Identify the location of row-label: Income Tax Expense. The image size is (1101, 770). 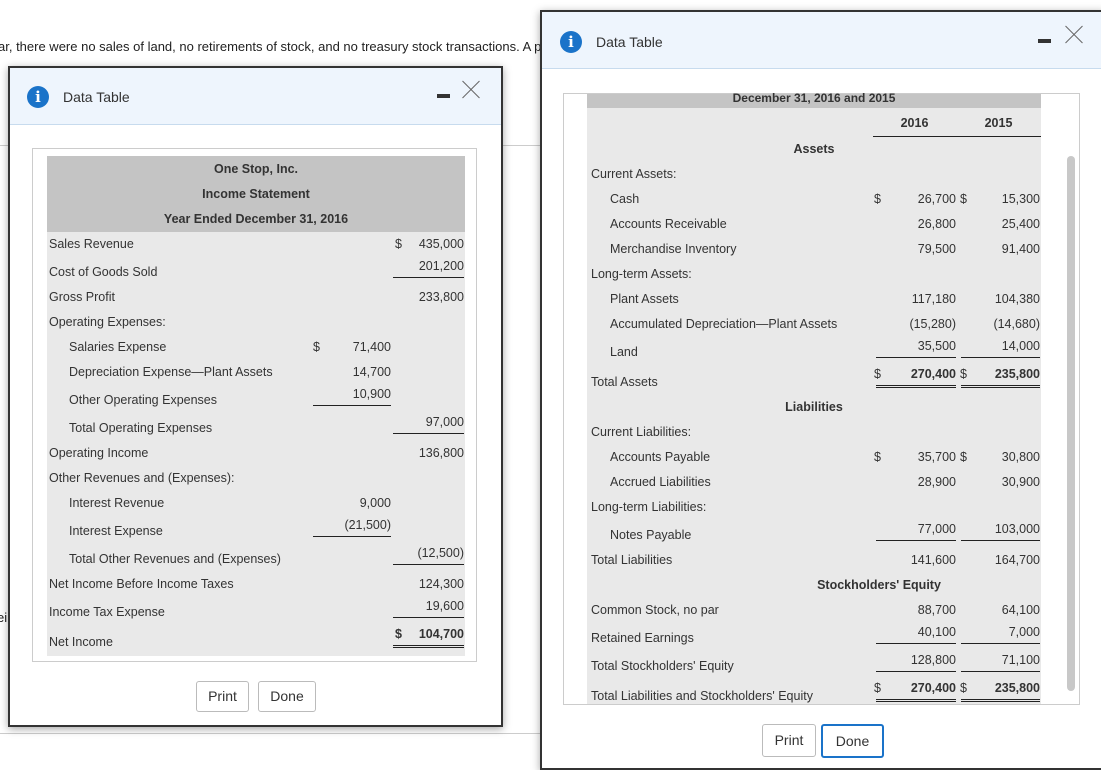
(107, 612).